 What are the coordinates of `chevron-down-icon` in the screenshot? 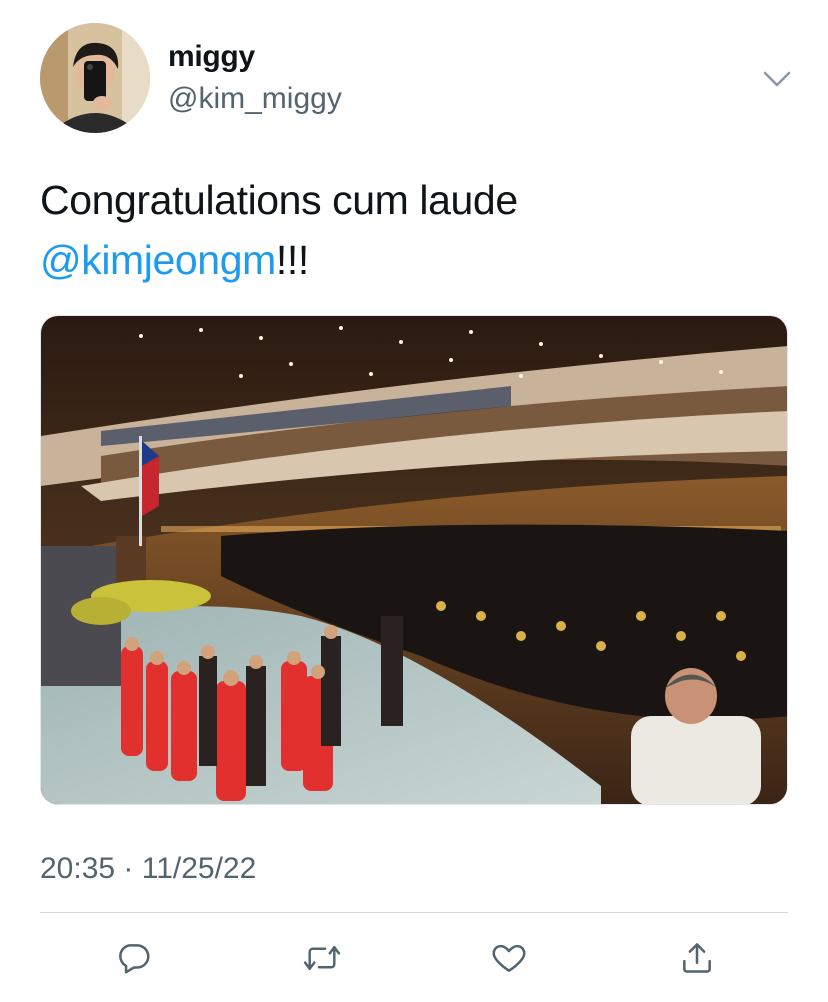 It's located at (777, 79).